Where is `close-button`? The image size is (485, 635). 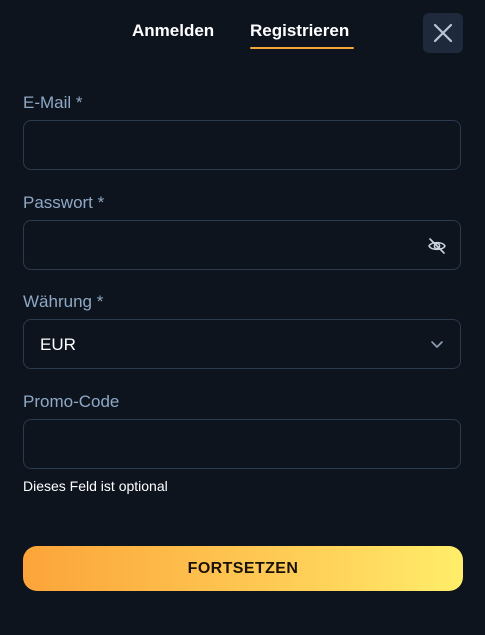 close-button is located at coordinates (443, 33).